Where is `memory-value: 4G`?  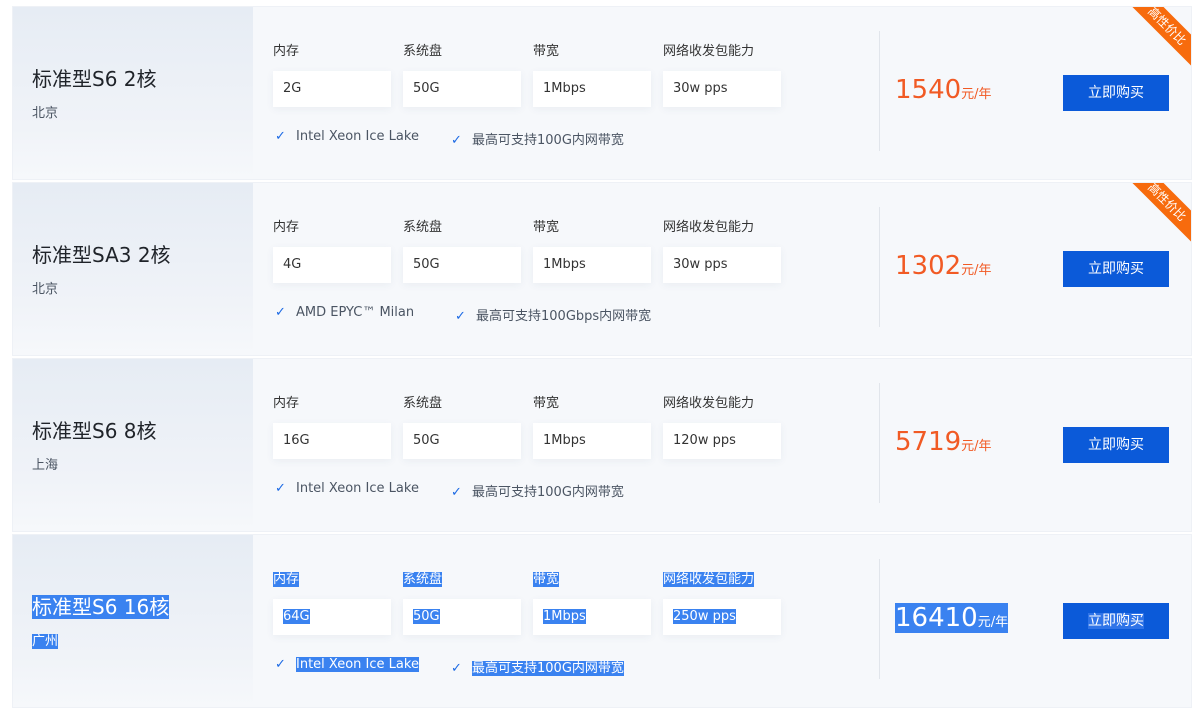
memory-value: 4G is located at coordinates (332, 265).